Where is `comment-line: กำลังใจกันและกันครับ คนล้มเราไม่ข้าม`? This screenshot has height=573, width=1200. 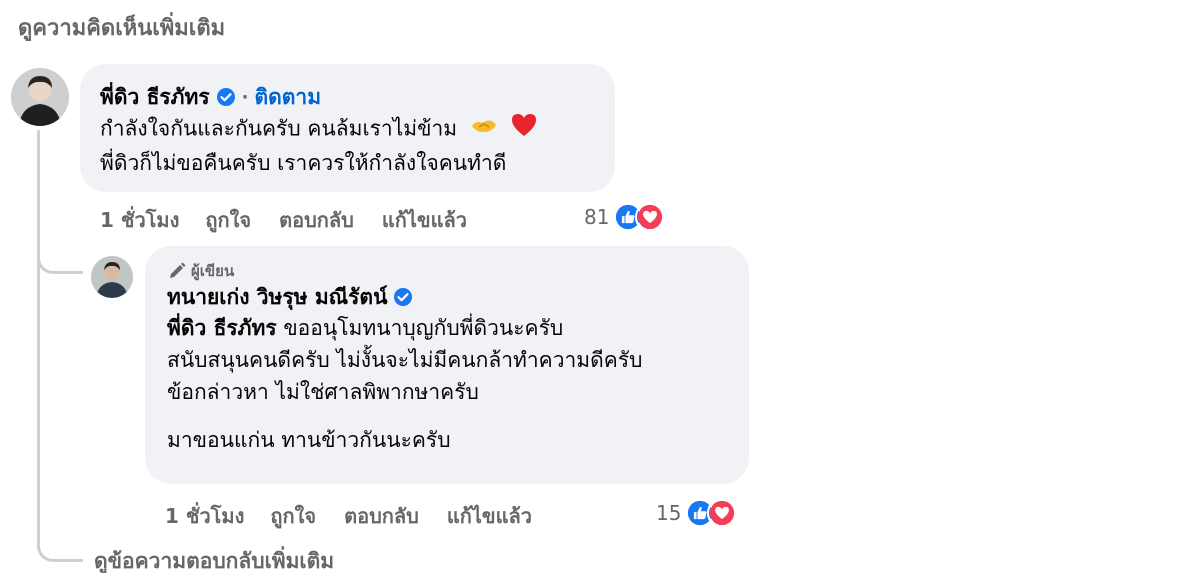
comment-line: กำลังใจกันและกันครับ คนล้มเราไม่ข้าม is located at coordinates (279, 128).